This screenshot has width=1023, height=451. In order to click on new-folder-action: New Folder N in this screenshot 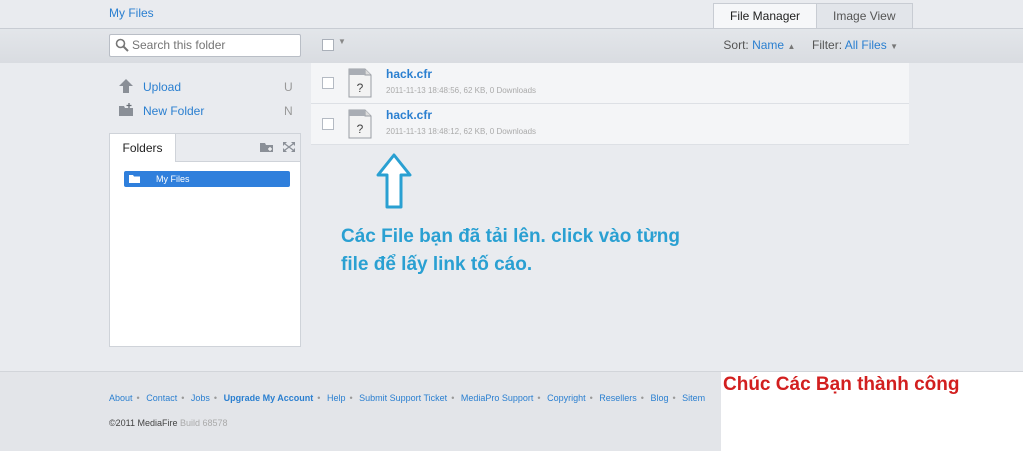, I will do `click(208, 111)`.